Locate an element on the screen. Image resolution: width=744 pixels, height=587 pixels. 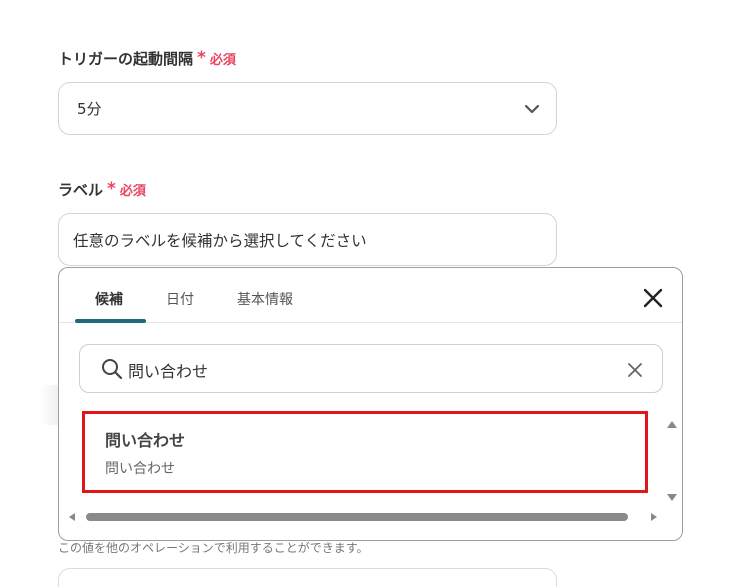
label-input-placeholder: 任意のラベルを候補から選択してください is located at coordinates (220, 240).